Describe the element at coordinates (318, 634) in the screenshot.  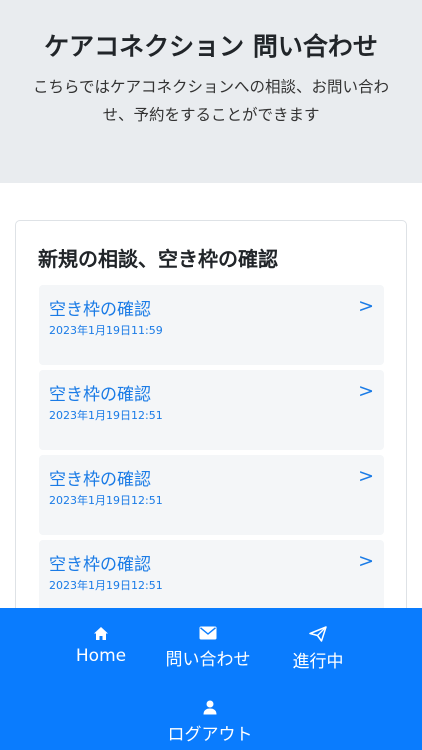
I see `paper-plane-icon` at that location.